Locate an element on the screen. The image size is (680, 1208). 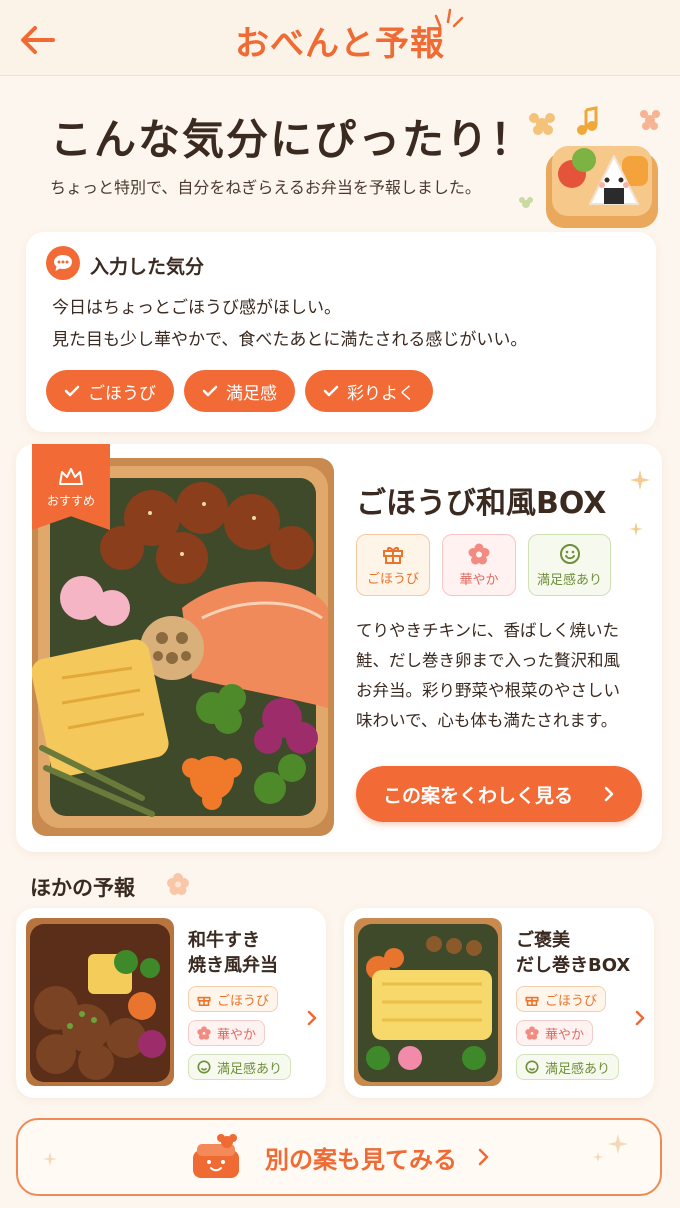
page-subtitle: ちょっと特別で、自分をねぎらえるお弁当を予報しました。 is located at coordinates (265, 187).